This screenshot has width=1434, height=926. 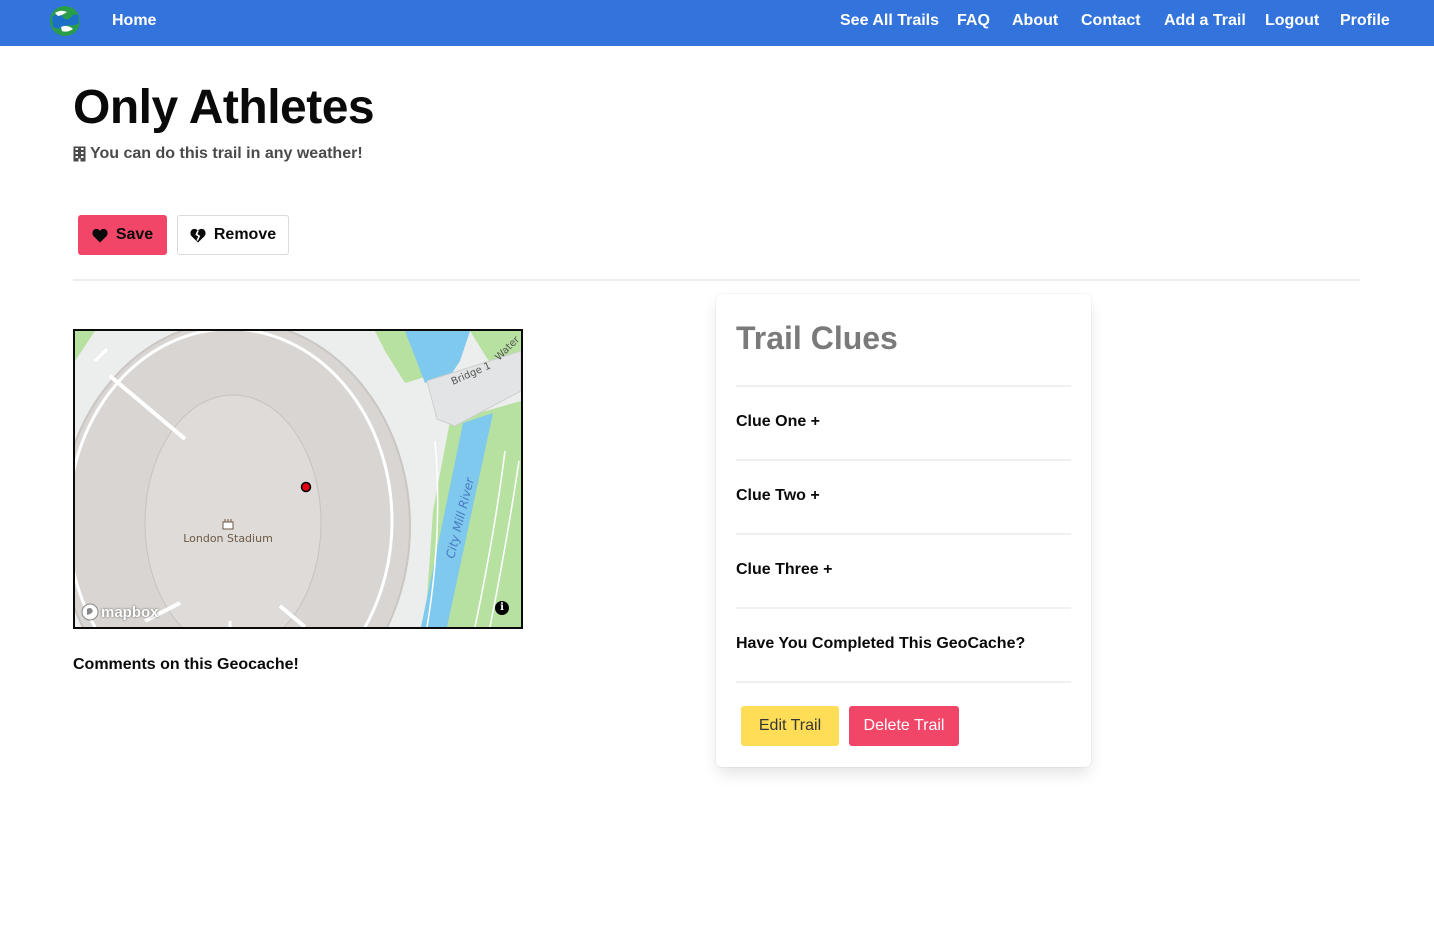 What do you see at coordinates (817, 338) in the screenshot?
I see `trail-clues-heading: Trail Clues` at bounding box center [817, 338].